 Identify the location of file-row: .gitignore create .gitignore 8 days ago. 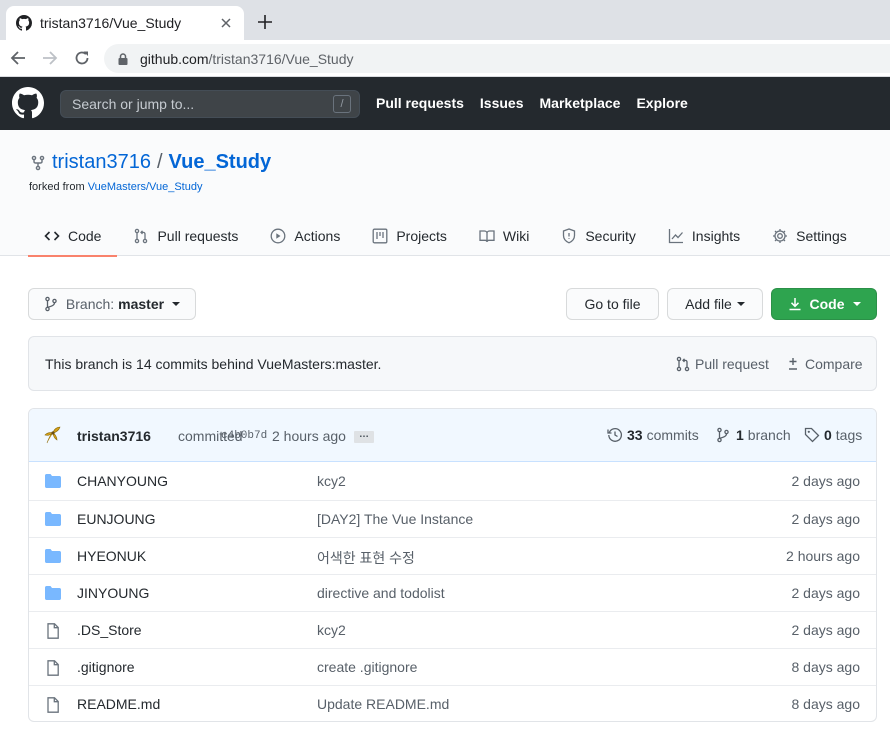
(452, 666).